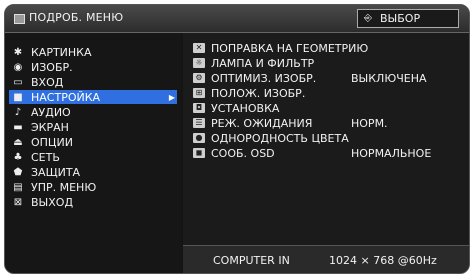 The width and height of the screenshot is (473, 276). I want to click on installation-icon: ◘, so click(199, 108).